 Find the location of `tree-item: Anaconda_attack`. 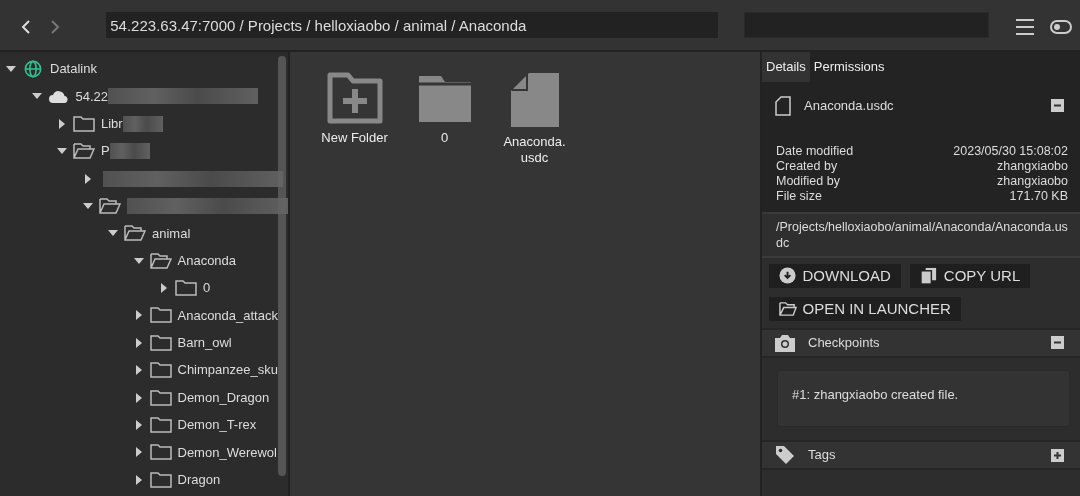

tree-item: Anaconda_attack is located at coordinates (144, 315).